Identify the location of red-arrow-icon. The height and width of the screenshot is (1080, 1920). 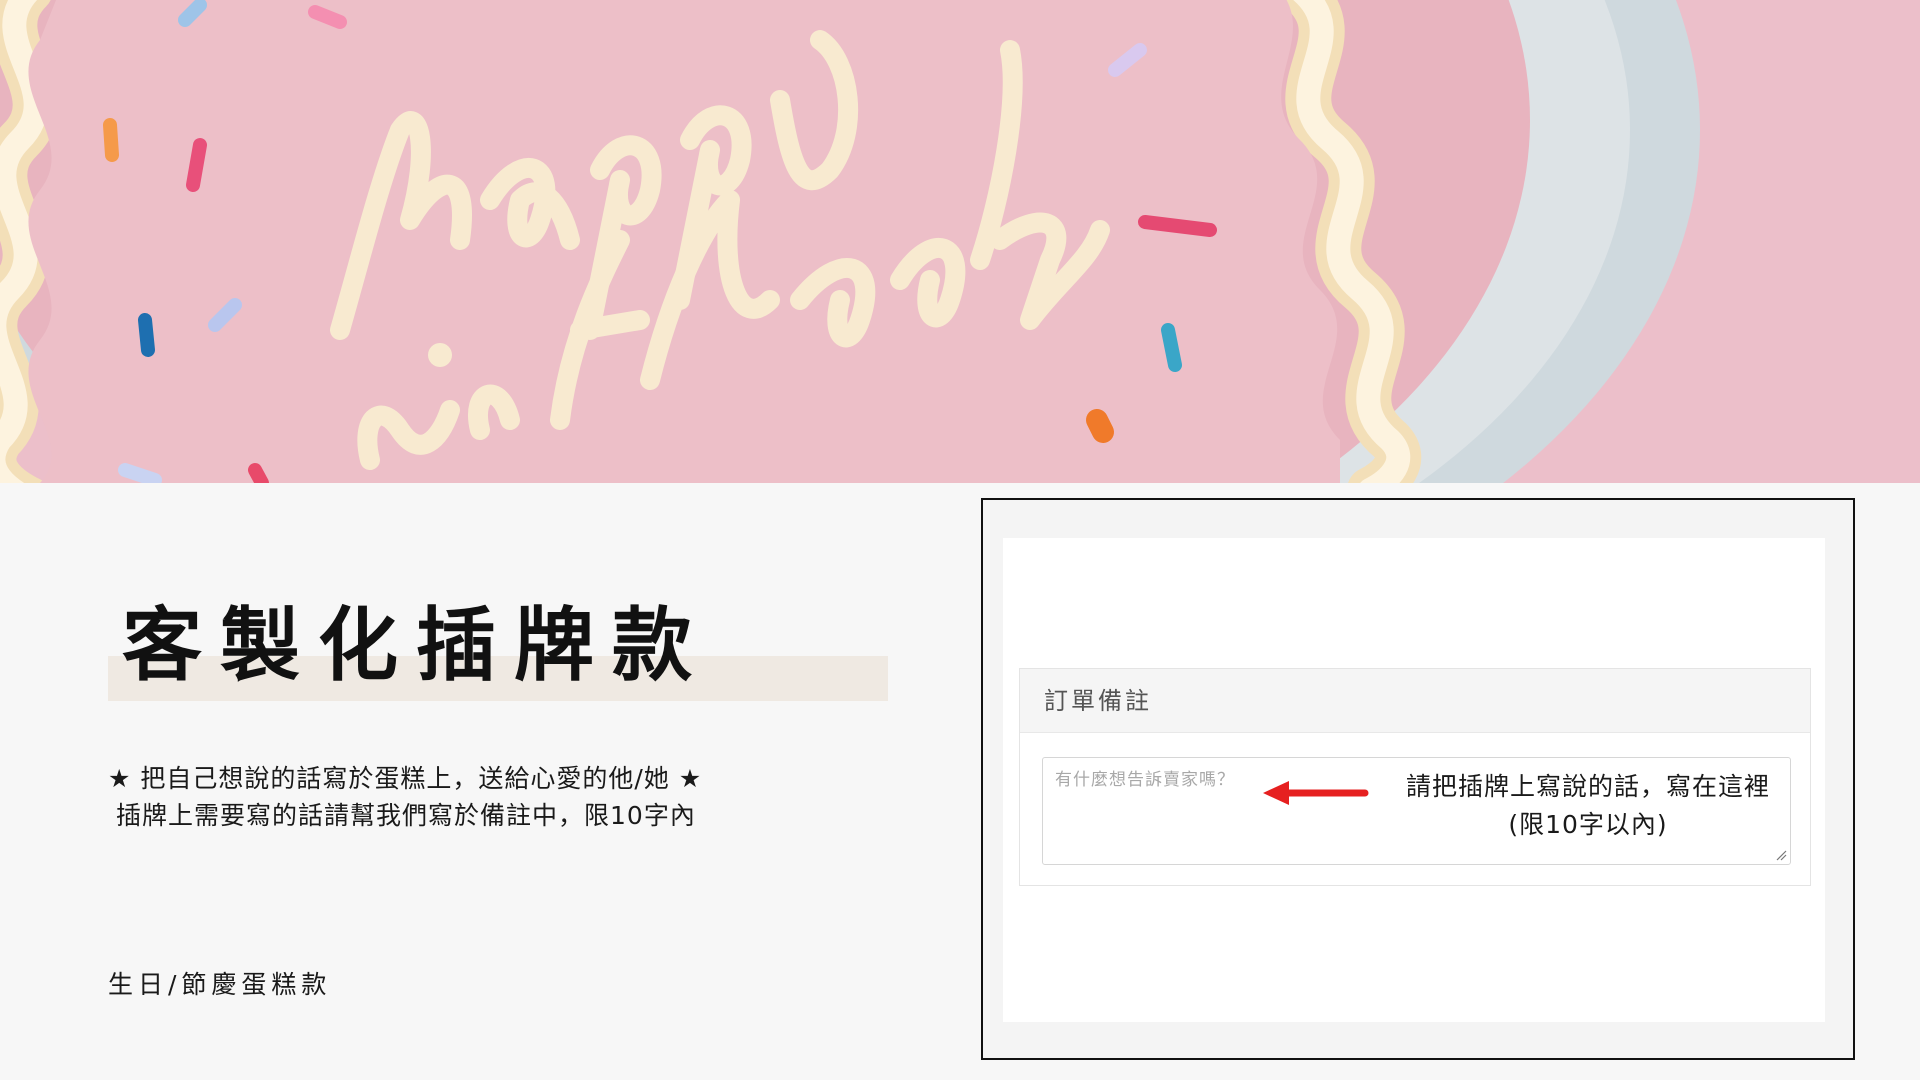
(1316, 793).